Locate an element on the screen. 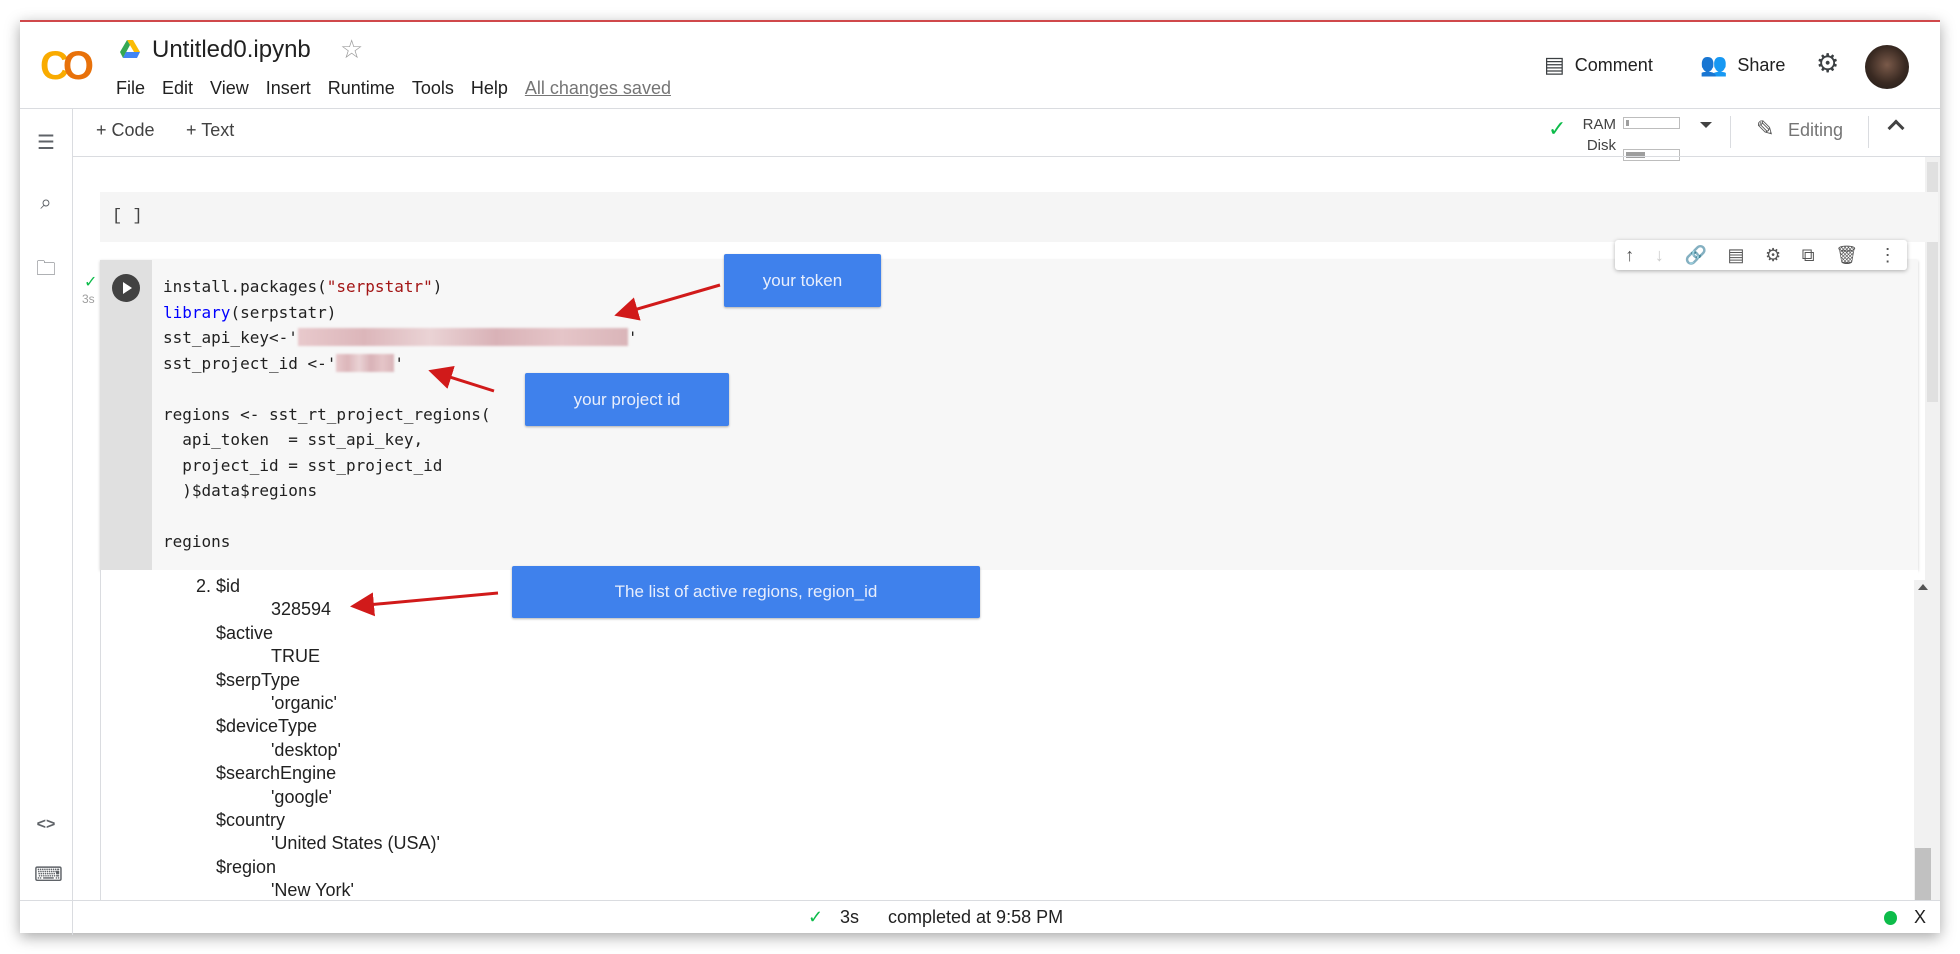 The width and height of the screenshot is (1960, 954). status-check-icon: ✓ is located at coordinates (816, 917).